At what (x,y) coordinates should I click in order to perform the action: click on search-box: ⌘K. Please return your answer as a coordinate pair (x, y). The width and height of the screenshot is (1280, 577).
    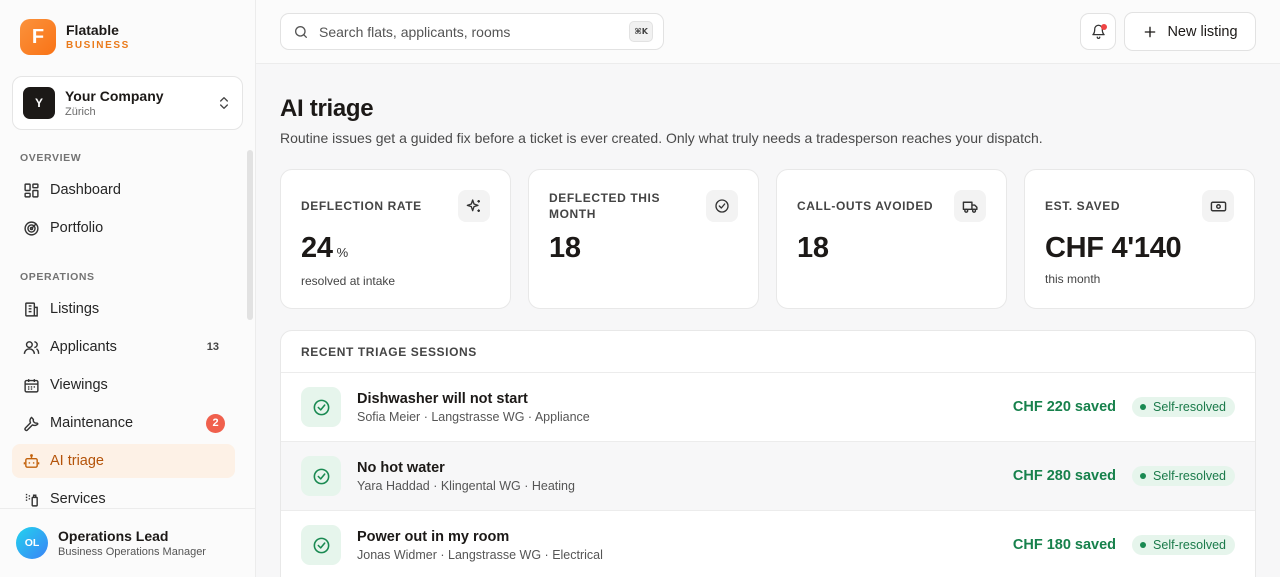
    Looking at the image, I should click on (472, 31).